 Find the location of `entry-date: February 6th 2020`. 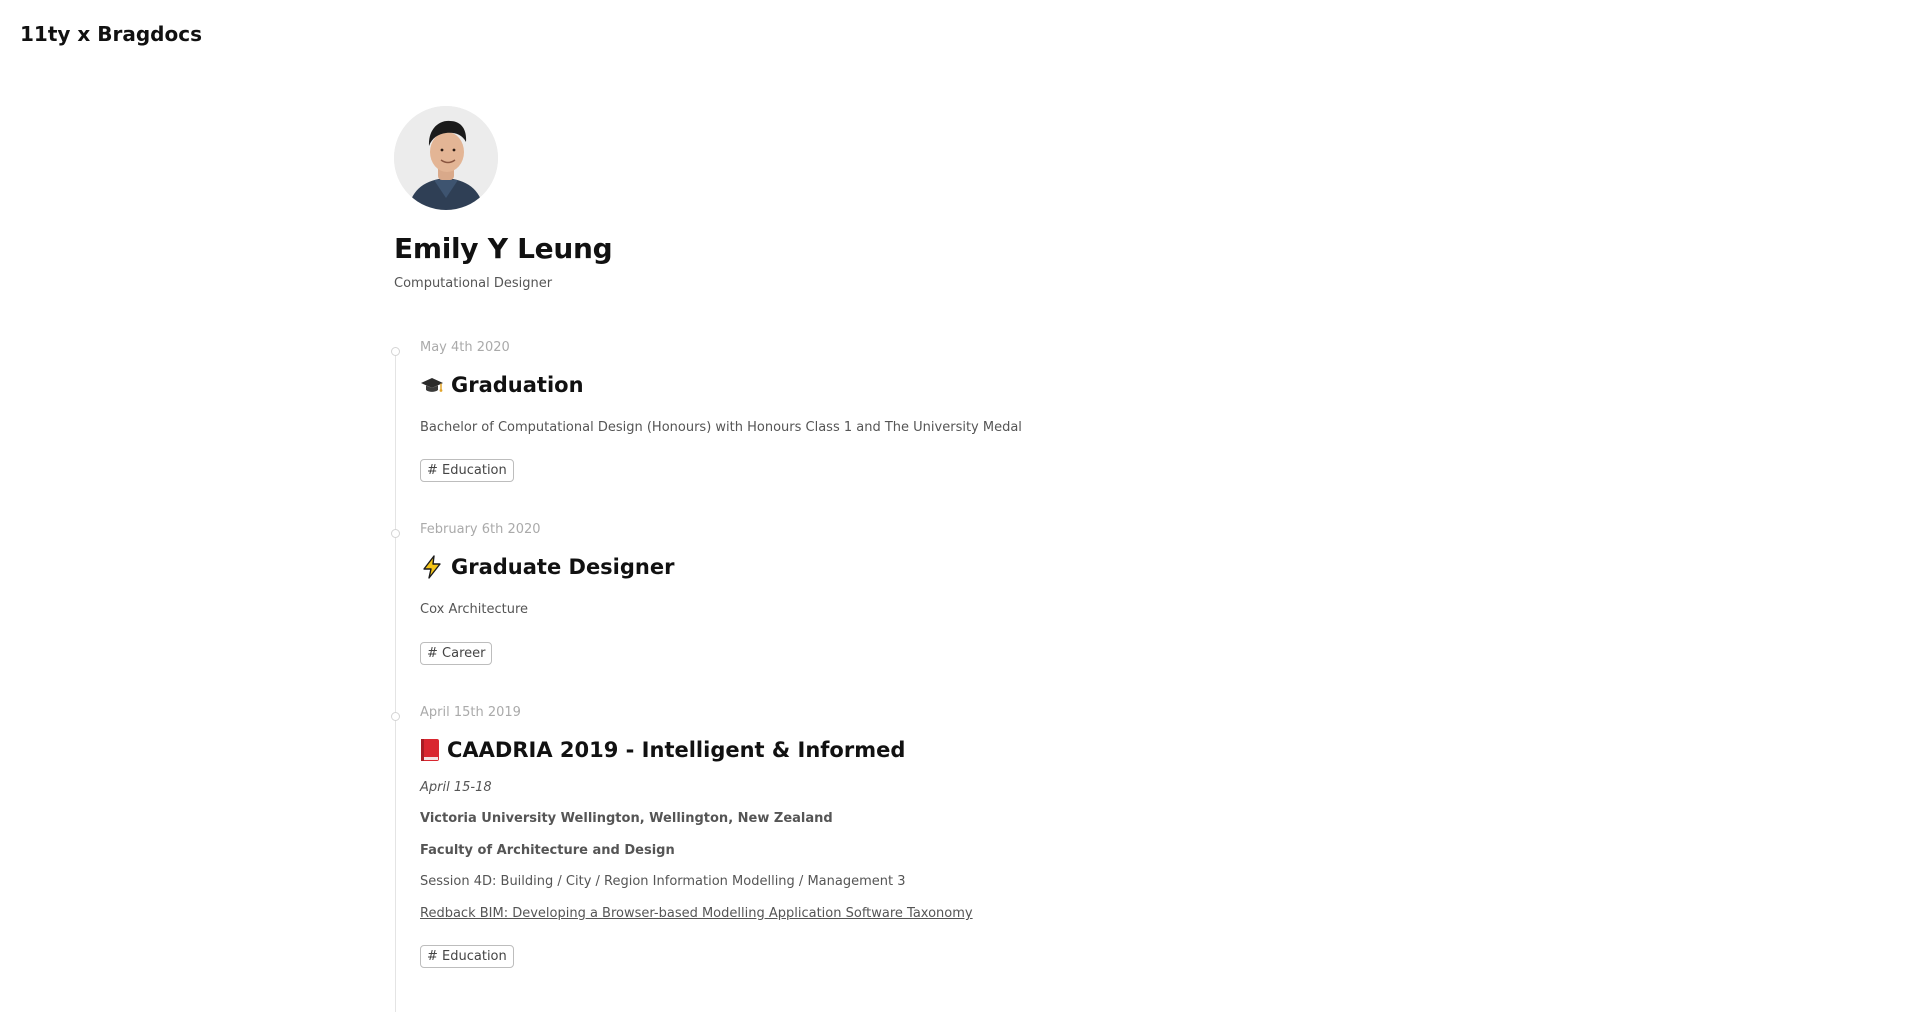

entry-date: February 6th 2020 is located at coordinates (480, 529).